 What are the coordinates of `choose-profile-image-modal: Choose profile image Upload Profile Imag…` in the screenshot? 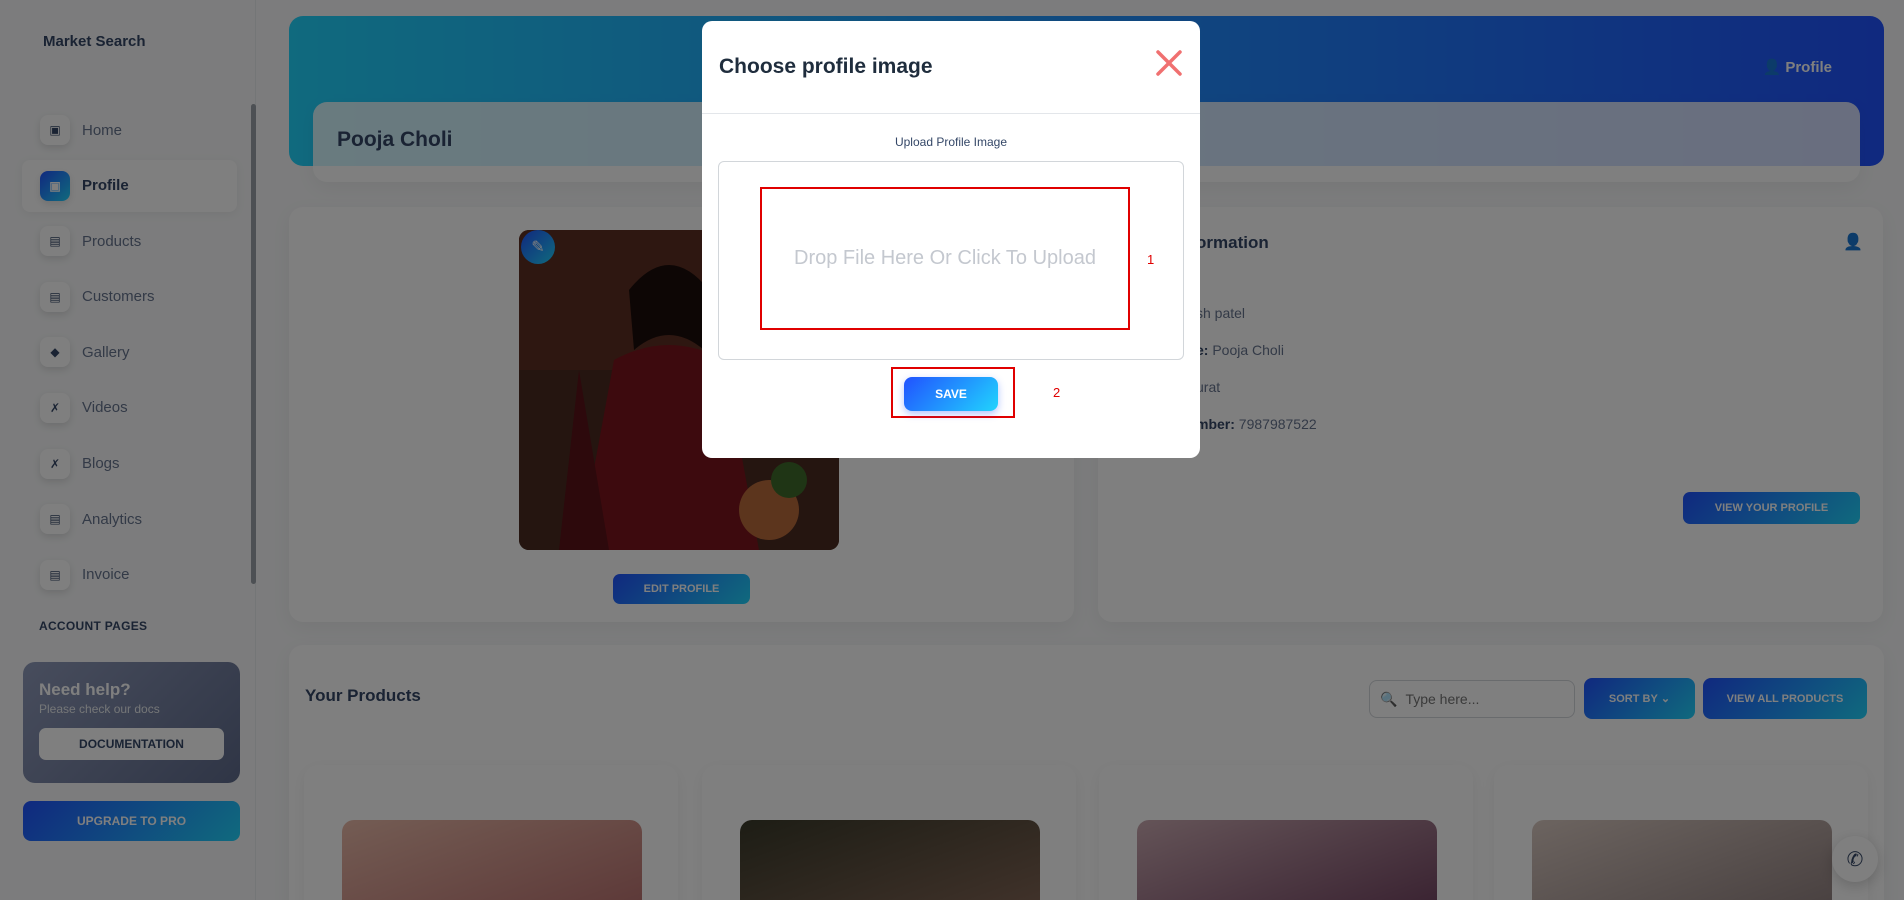 It's located at (951, 239).